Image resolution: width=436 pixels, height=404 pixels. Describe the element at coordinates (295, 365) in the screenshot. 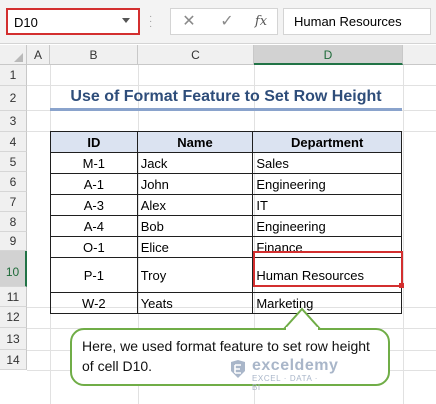

I see `watermark-name: exceldemy` at that location.